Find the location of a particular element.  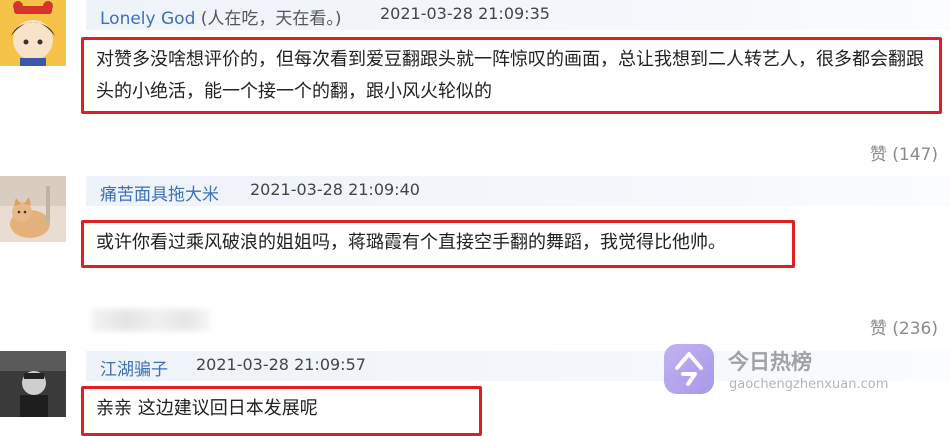

timestamp: 2021-03-28 21:09:57 is located at coordinates (281, 364).